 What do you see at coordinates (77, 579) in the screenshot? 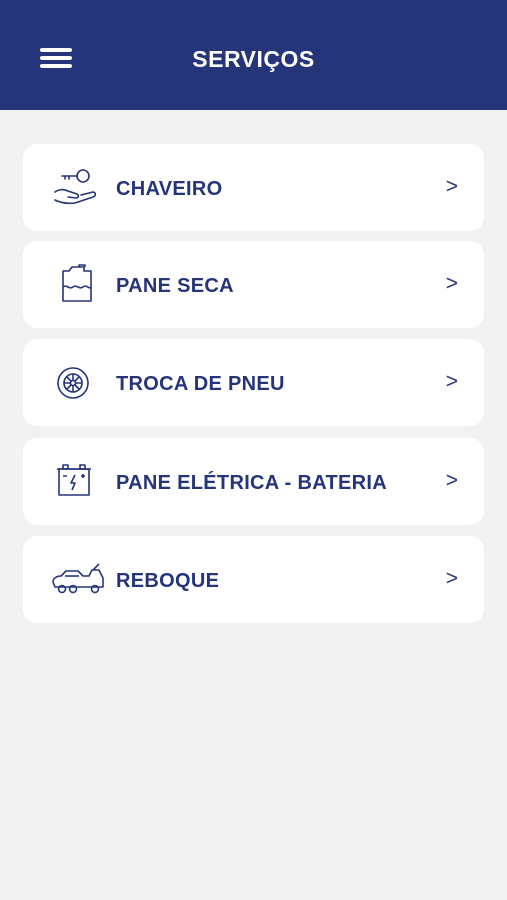
I see `tow-truck-icon` at bounding box center [77, 579].